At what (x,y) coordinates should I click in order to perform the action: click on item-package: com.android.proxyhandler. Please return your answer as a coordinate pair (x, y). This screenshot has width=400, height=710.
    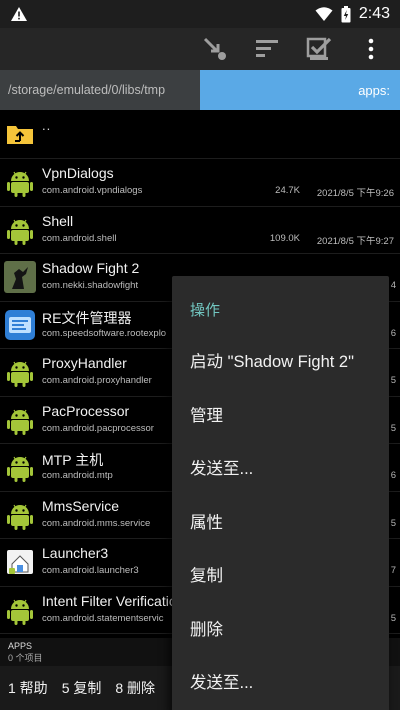
    Looking at the image, I should click on (97, 380).